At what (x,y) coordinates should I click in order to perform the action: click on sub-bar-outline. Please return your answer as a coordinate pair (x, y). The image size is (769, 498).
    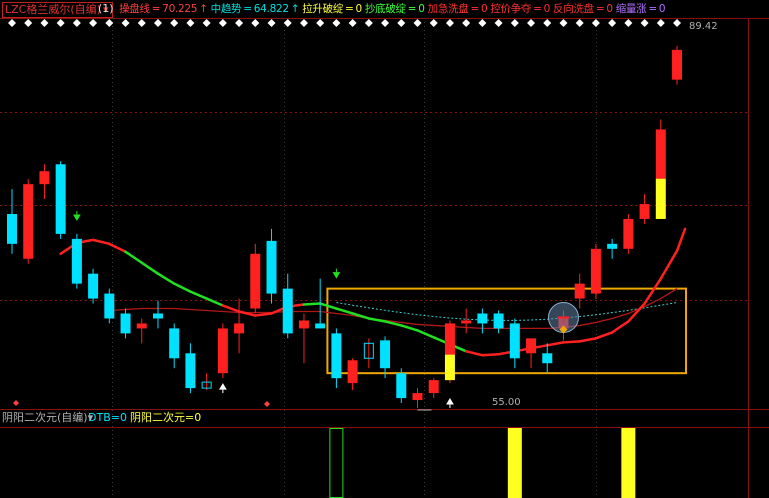
    Looking at the image, I should click on (336, 463).